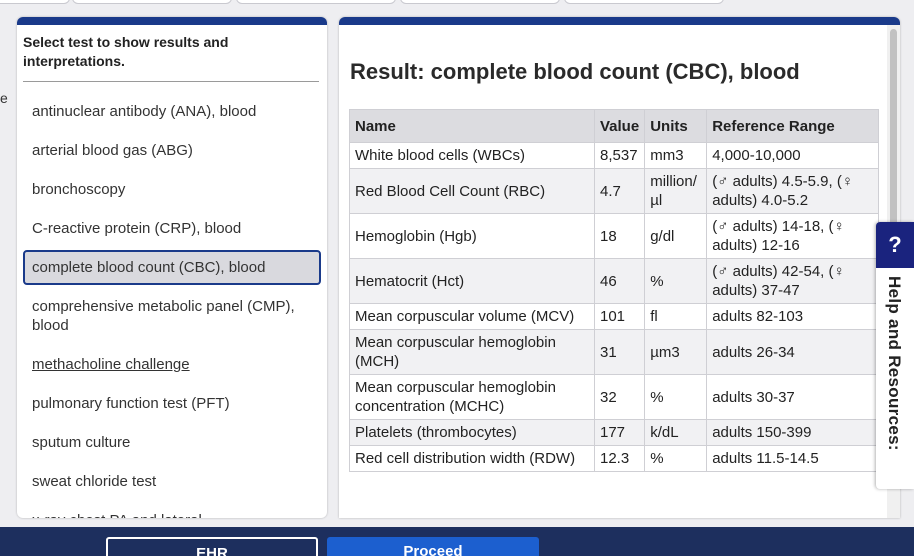 Image resolution: width=914 pixels, height=556 pixels. I want to click on row-value-cell: 8,537, so click(619, 155).